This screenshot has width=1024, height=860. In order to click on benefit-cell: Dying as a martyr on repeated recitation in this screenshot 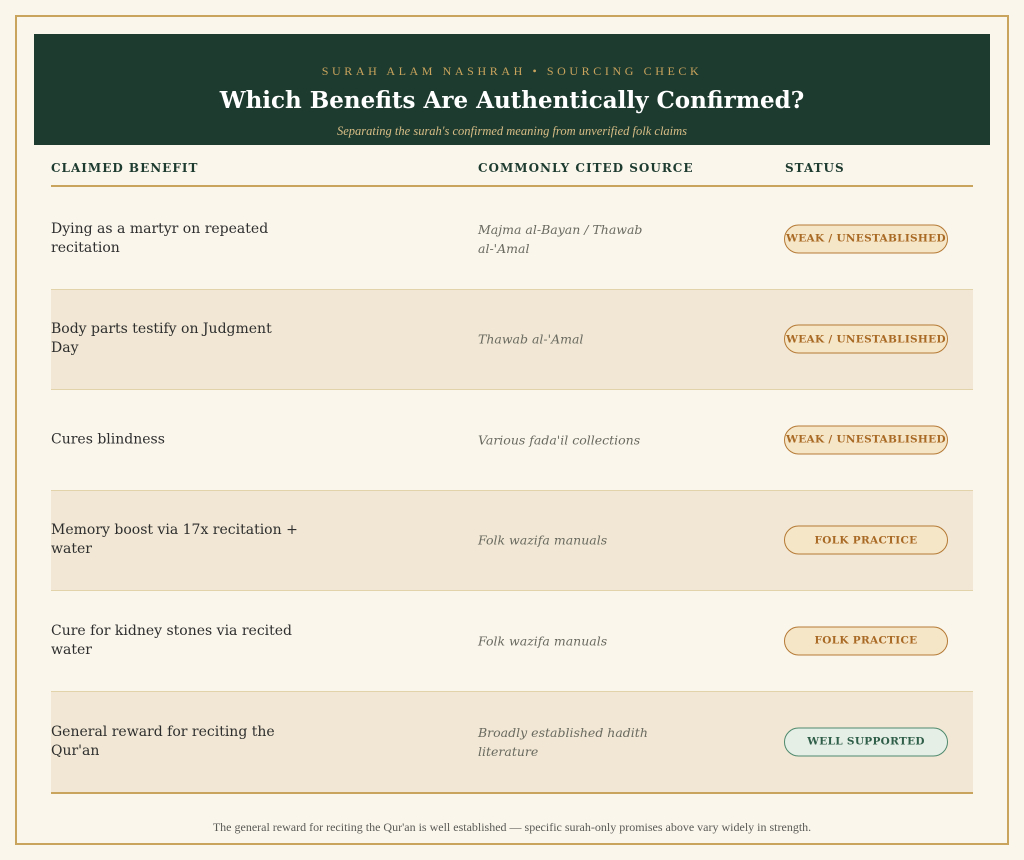, I will do `click(160, 238)`.